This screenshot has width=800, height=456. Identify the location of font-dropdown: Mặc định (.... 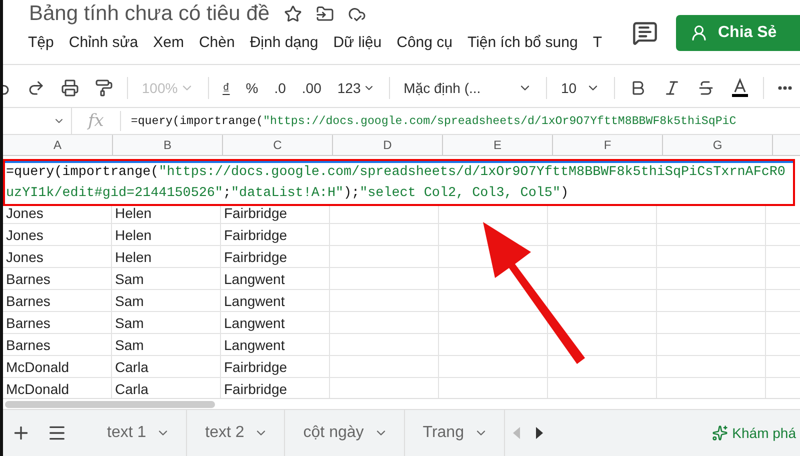
(468, 88).